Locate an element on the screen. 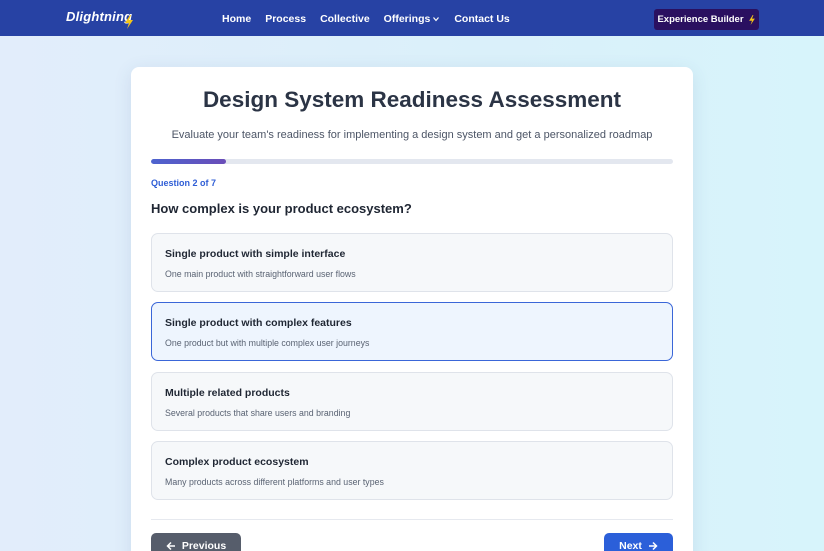 The width and height of the screenshot is (824, 551). cta-label: Experience Builder is located at coordinates (700, 19).